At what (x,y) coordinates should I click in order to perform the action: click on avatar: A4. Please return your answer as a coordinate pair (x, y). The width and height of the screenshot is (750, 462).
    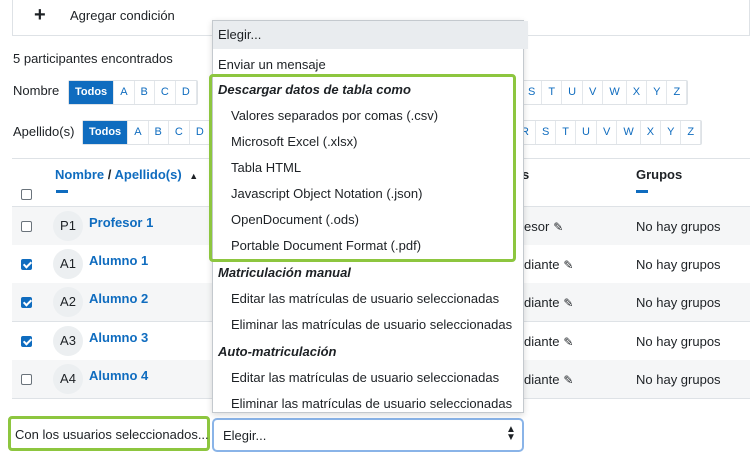
    Looking at the image, I should click on (68, 379).